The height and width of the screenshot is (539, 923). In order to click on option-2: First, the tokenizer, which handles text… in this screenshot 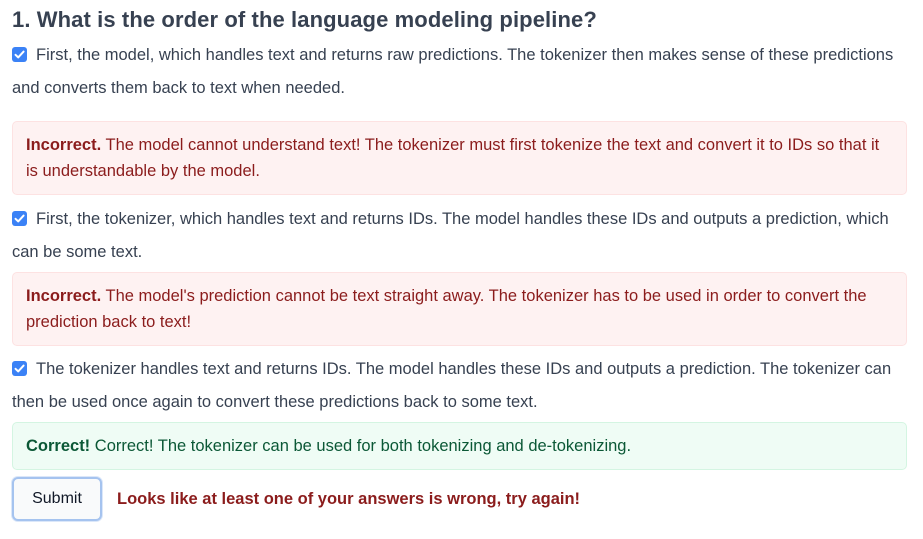, I will do `click(460, 236)`.